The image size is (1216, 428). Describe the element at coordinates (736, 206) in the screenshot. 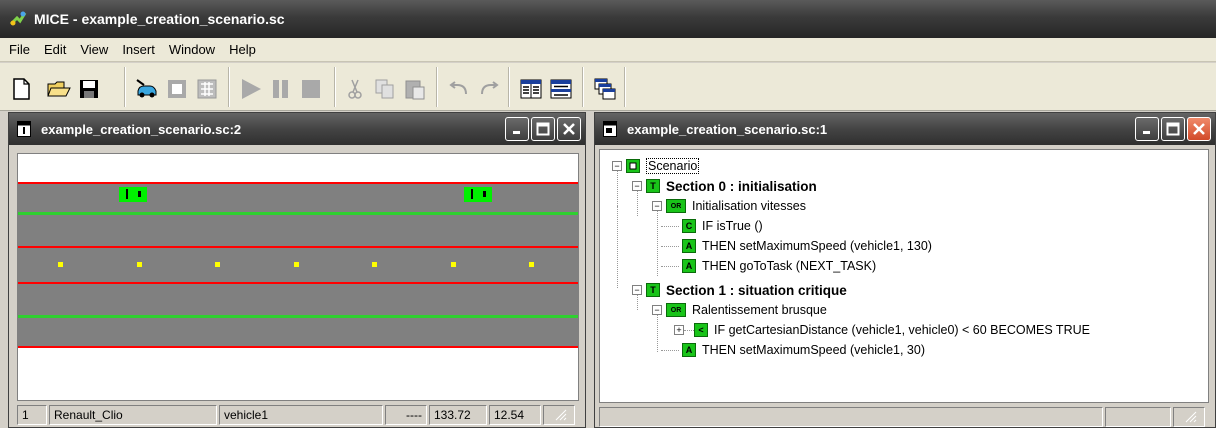

I see `tree-node-group: OR Initialisation vitesses` at that location.